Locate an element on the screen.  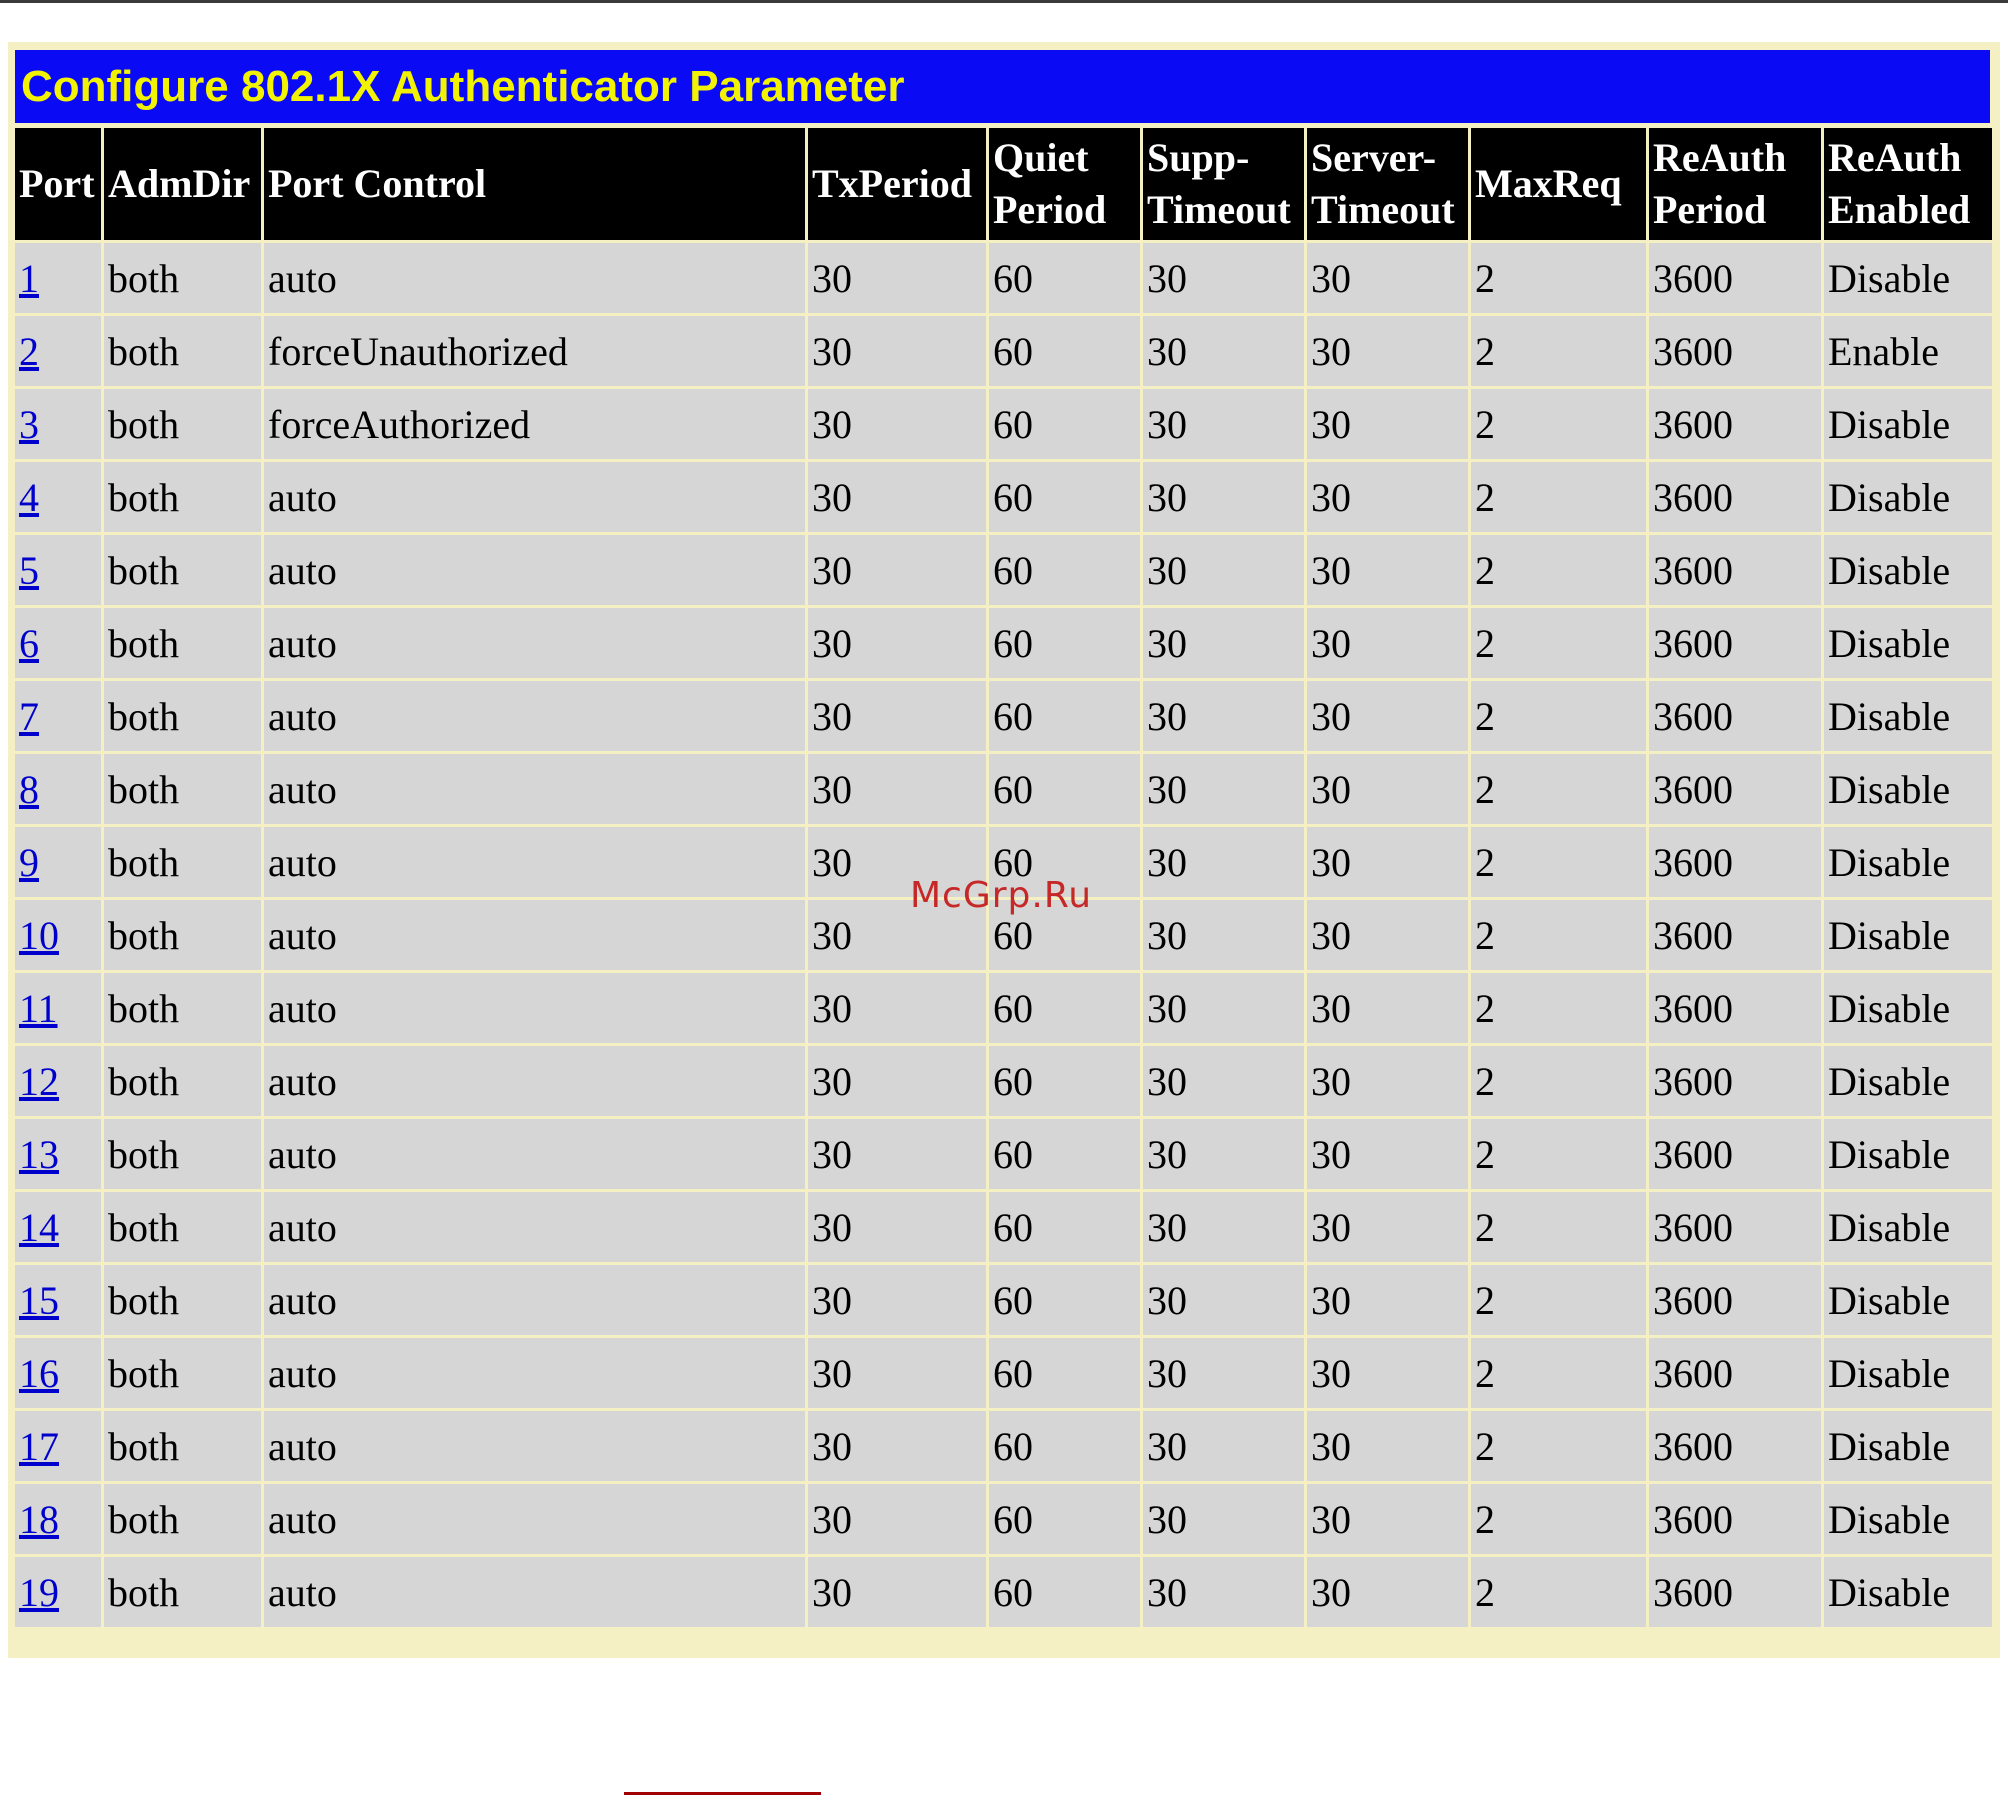
port-link: 8 is located at coordinates (29, 789).